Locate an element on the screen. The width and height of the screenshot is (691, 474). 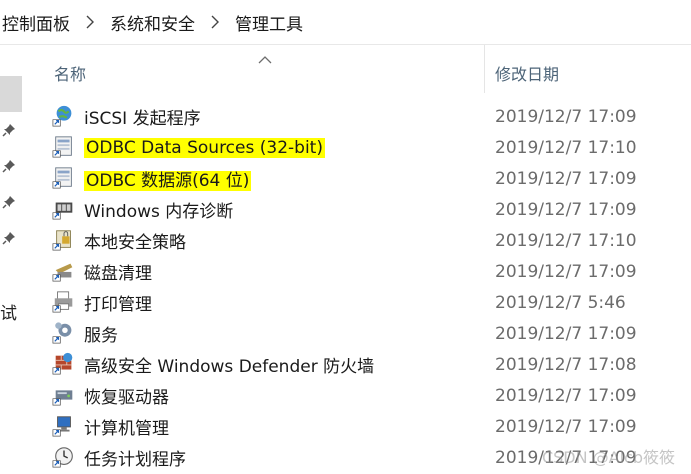
breadcrumb-control-panel: 控制面板 is located at coordinates (36, 22).